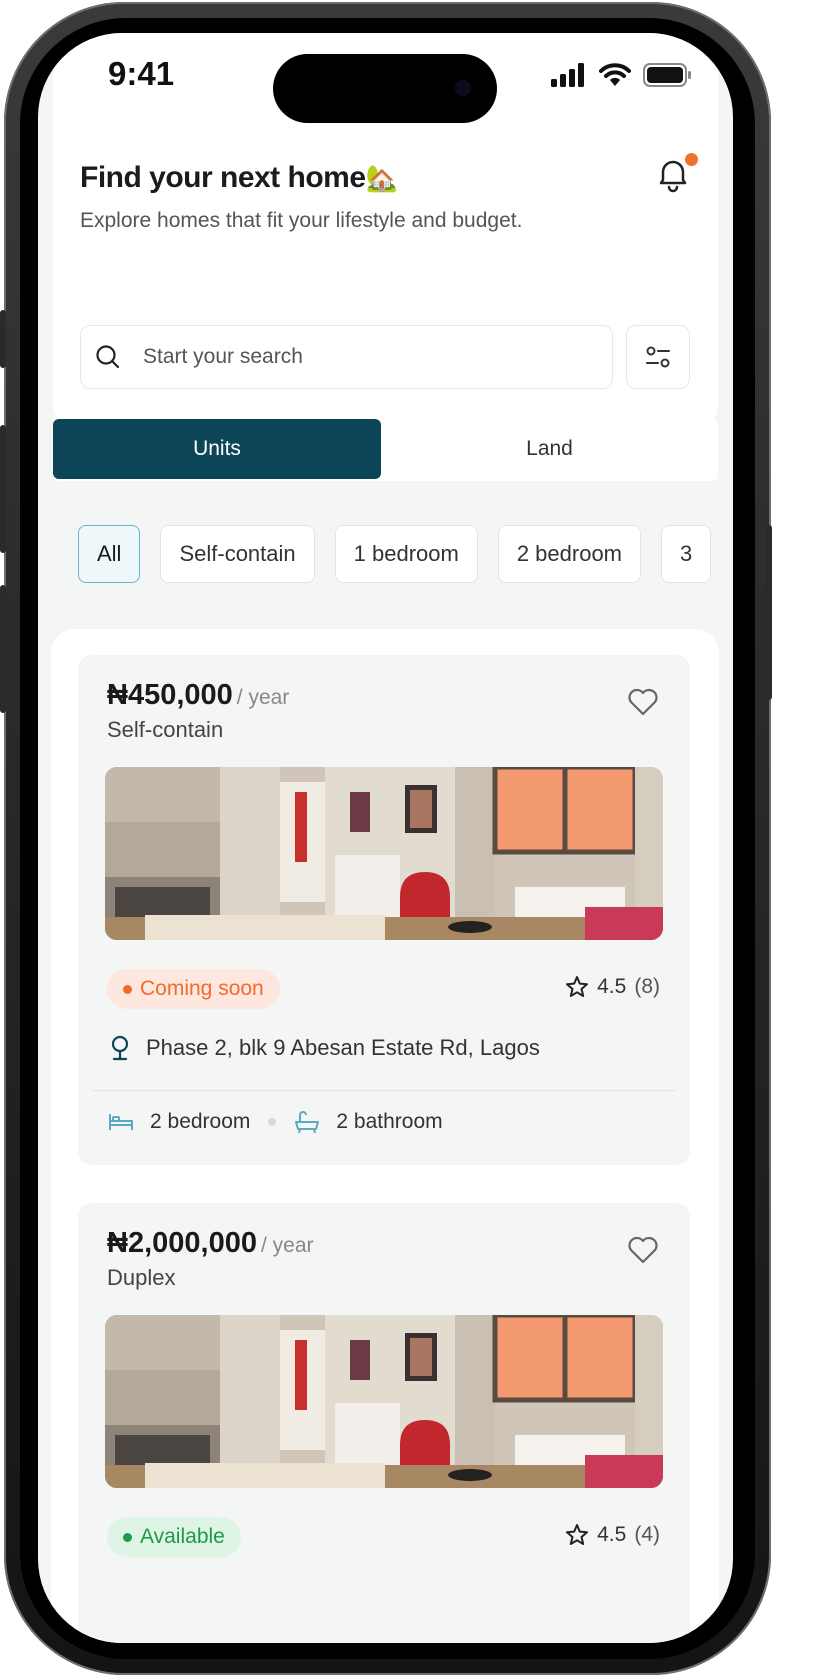  I want to click on search-bar, so click(346, 357).